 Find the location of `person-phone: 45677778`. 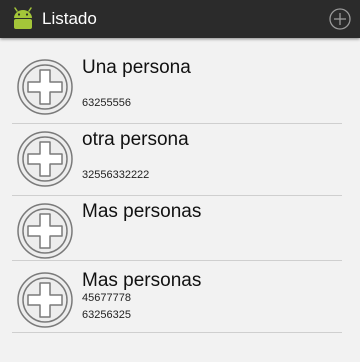

person-phone: 45677778 is located at coordinates (106, 298).